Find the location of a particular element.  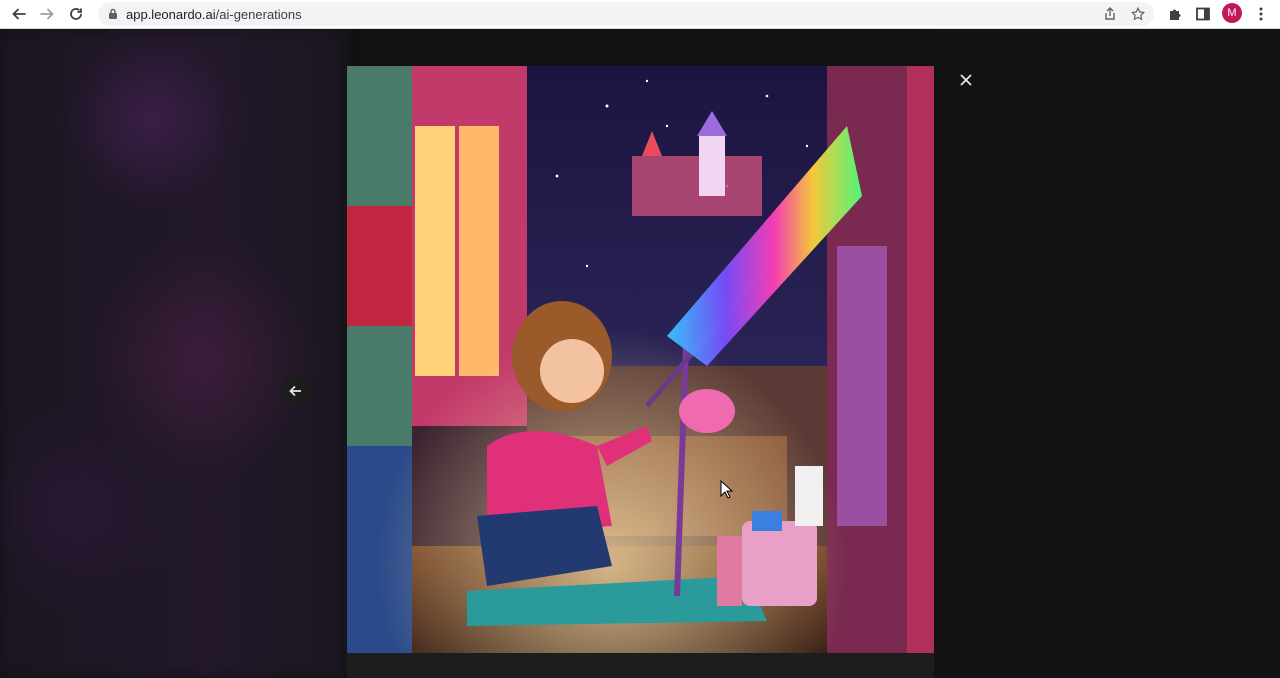

close-viewer-button is located at coordinates (966, 80).